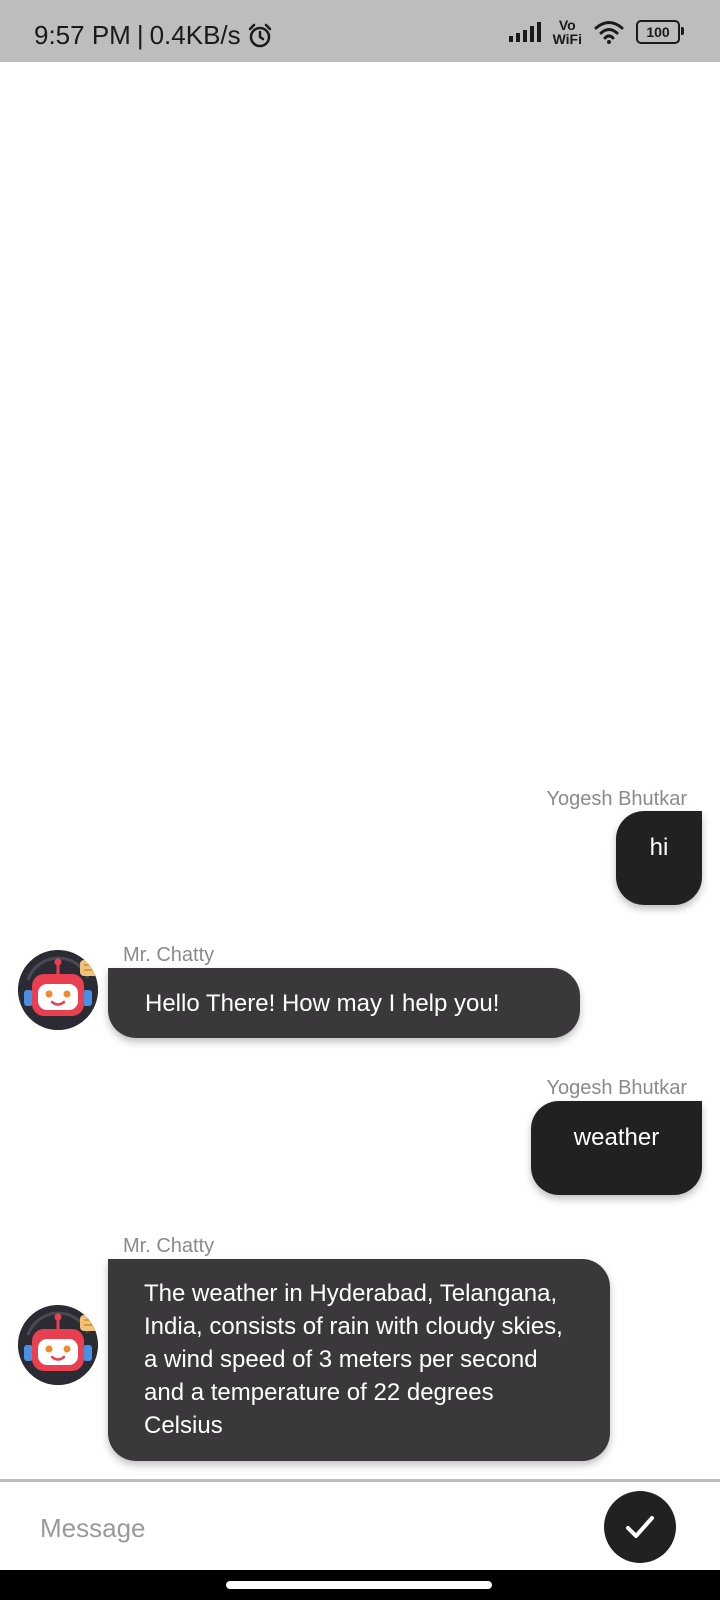 This screenshot has height=1600, width=720. I want to click on user-message-bubble: weather, so click(616, 1148).